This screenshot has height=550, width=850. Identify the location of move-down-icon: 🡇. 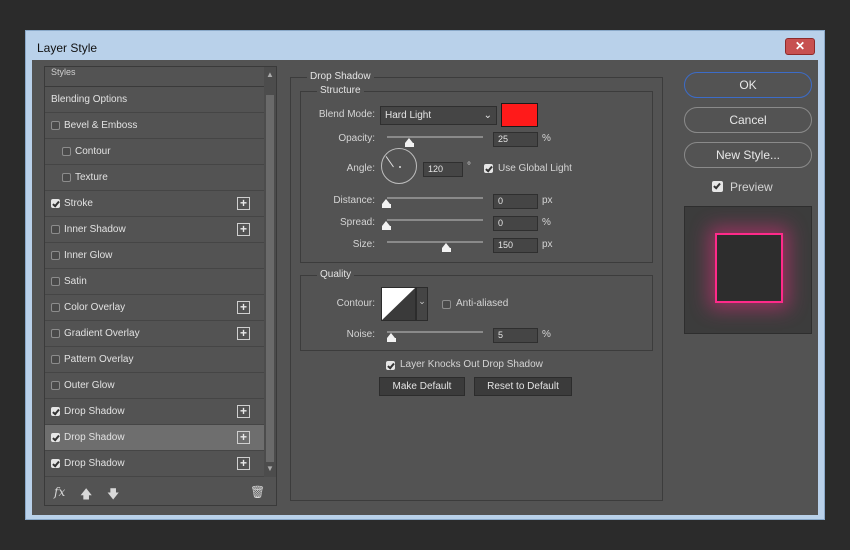
(113, 495).